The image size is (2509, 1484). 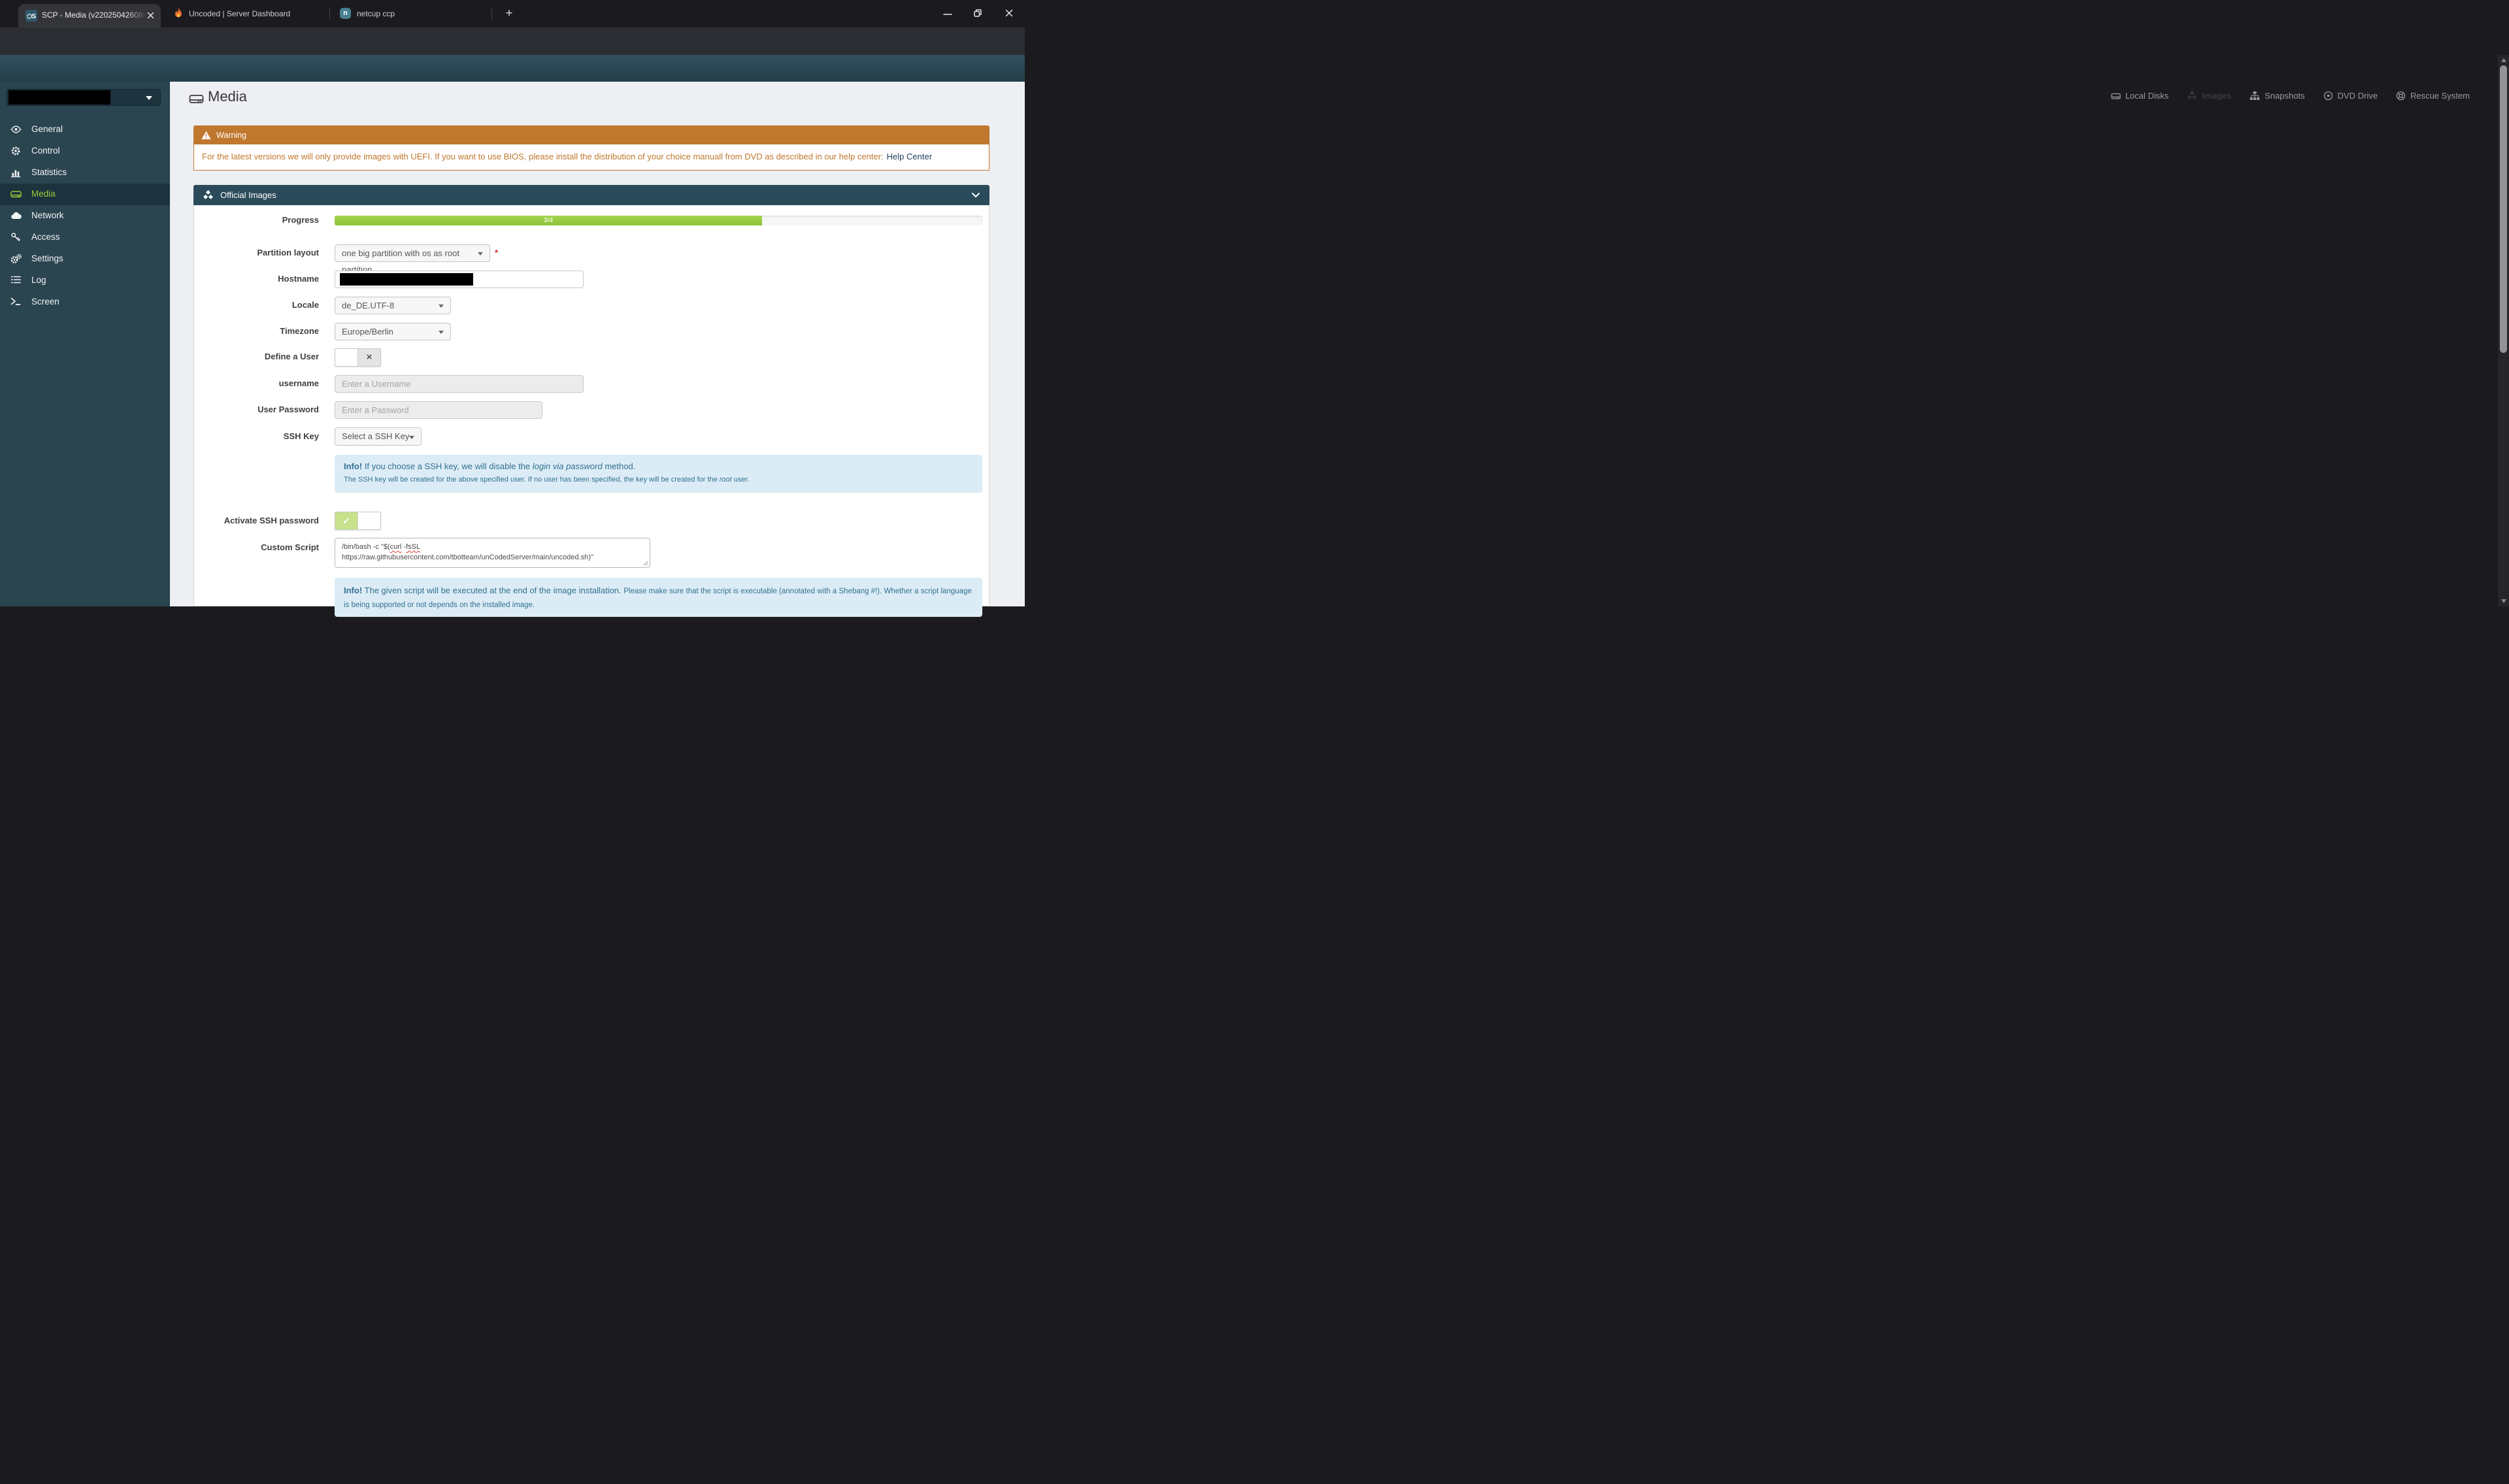 I want to click on help-center-link: Help Center, so click(x=909, y=156).